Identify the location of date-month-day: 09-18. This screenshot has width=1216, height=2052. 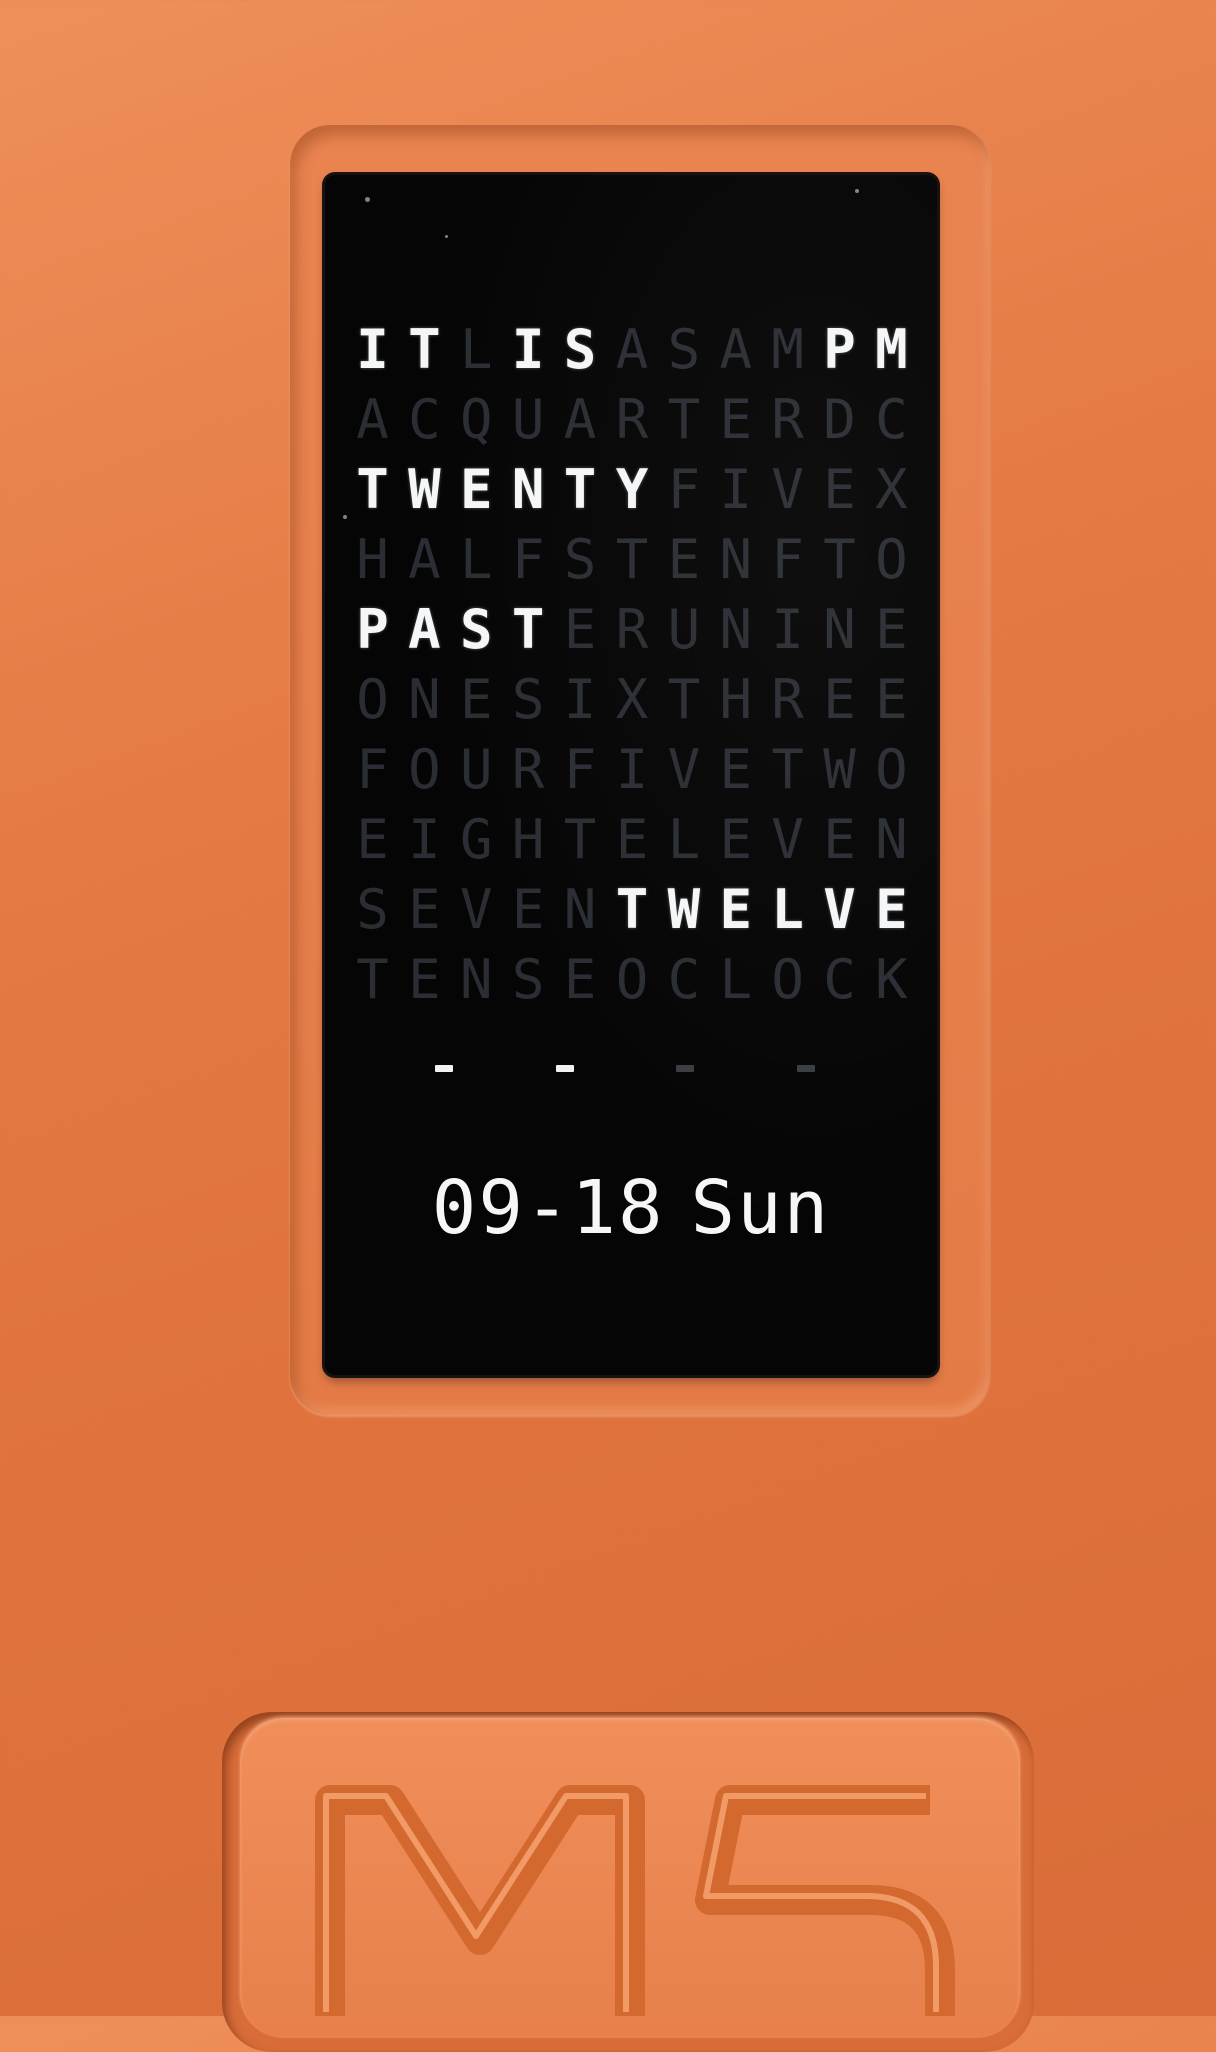
(548, 1208).